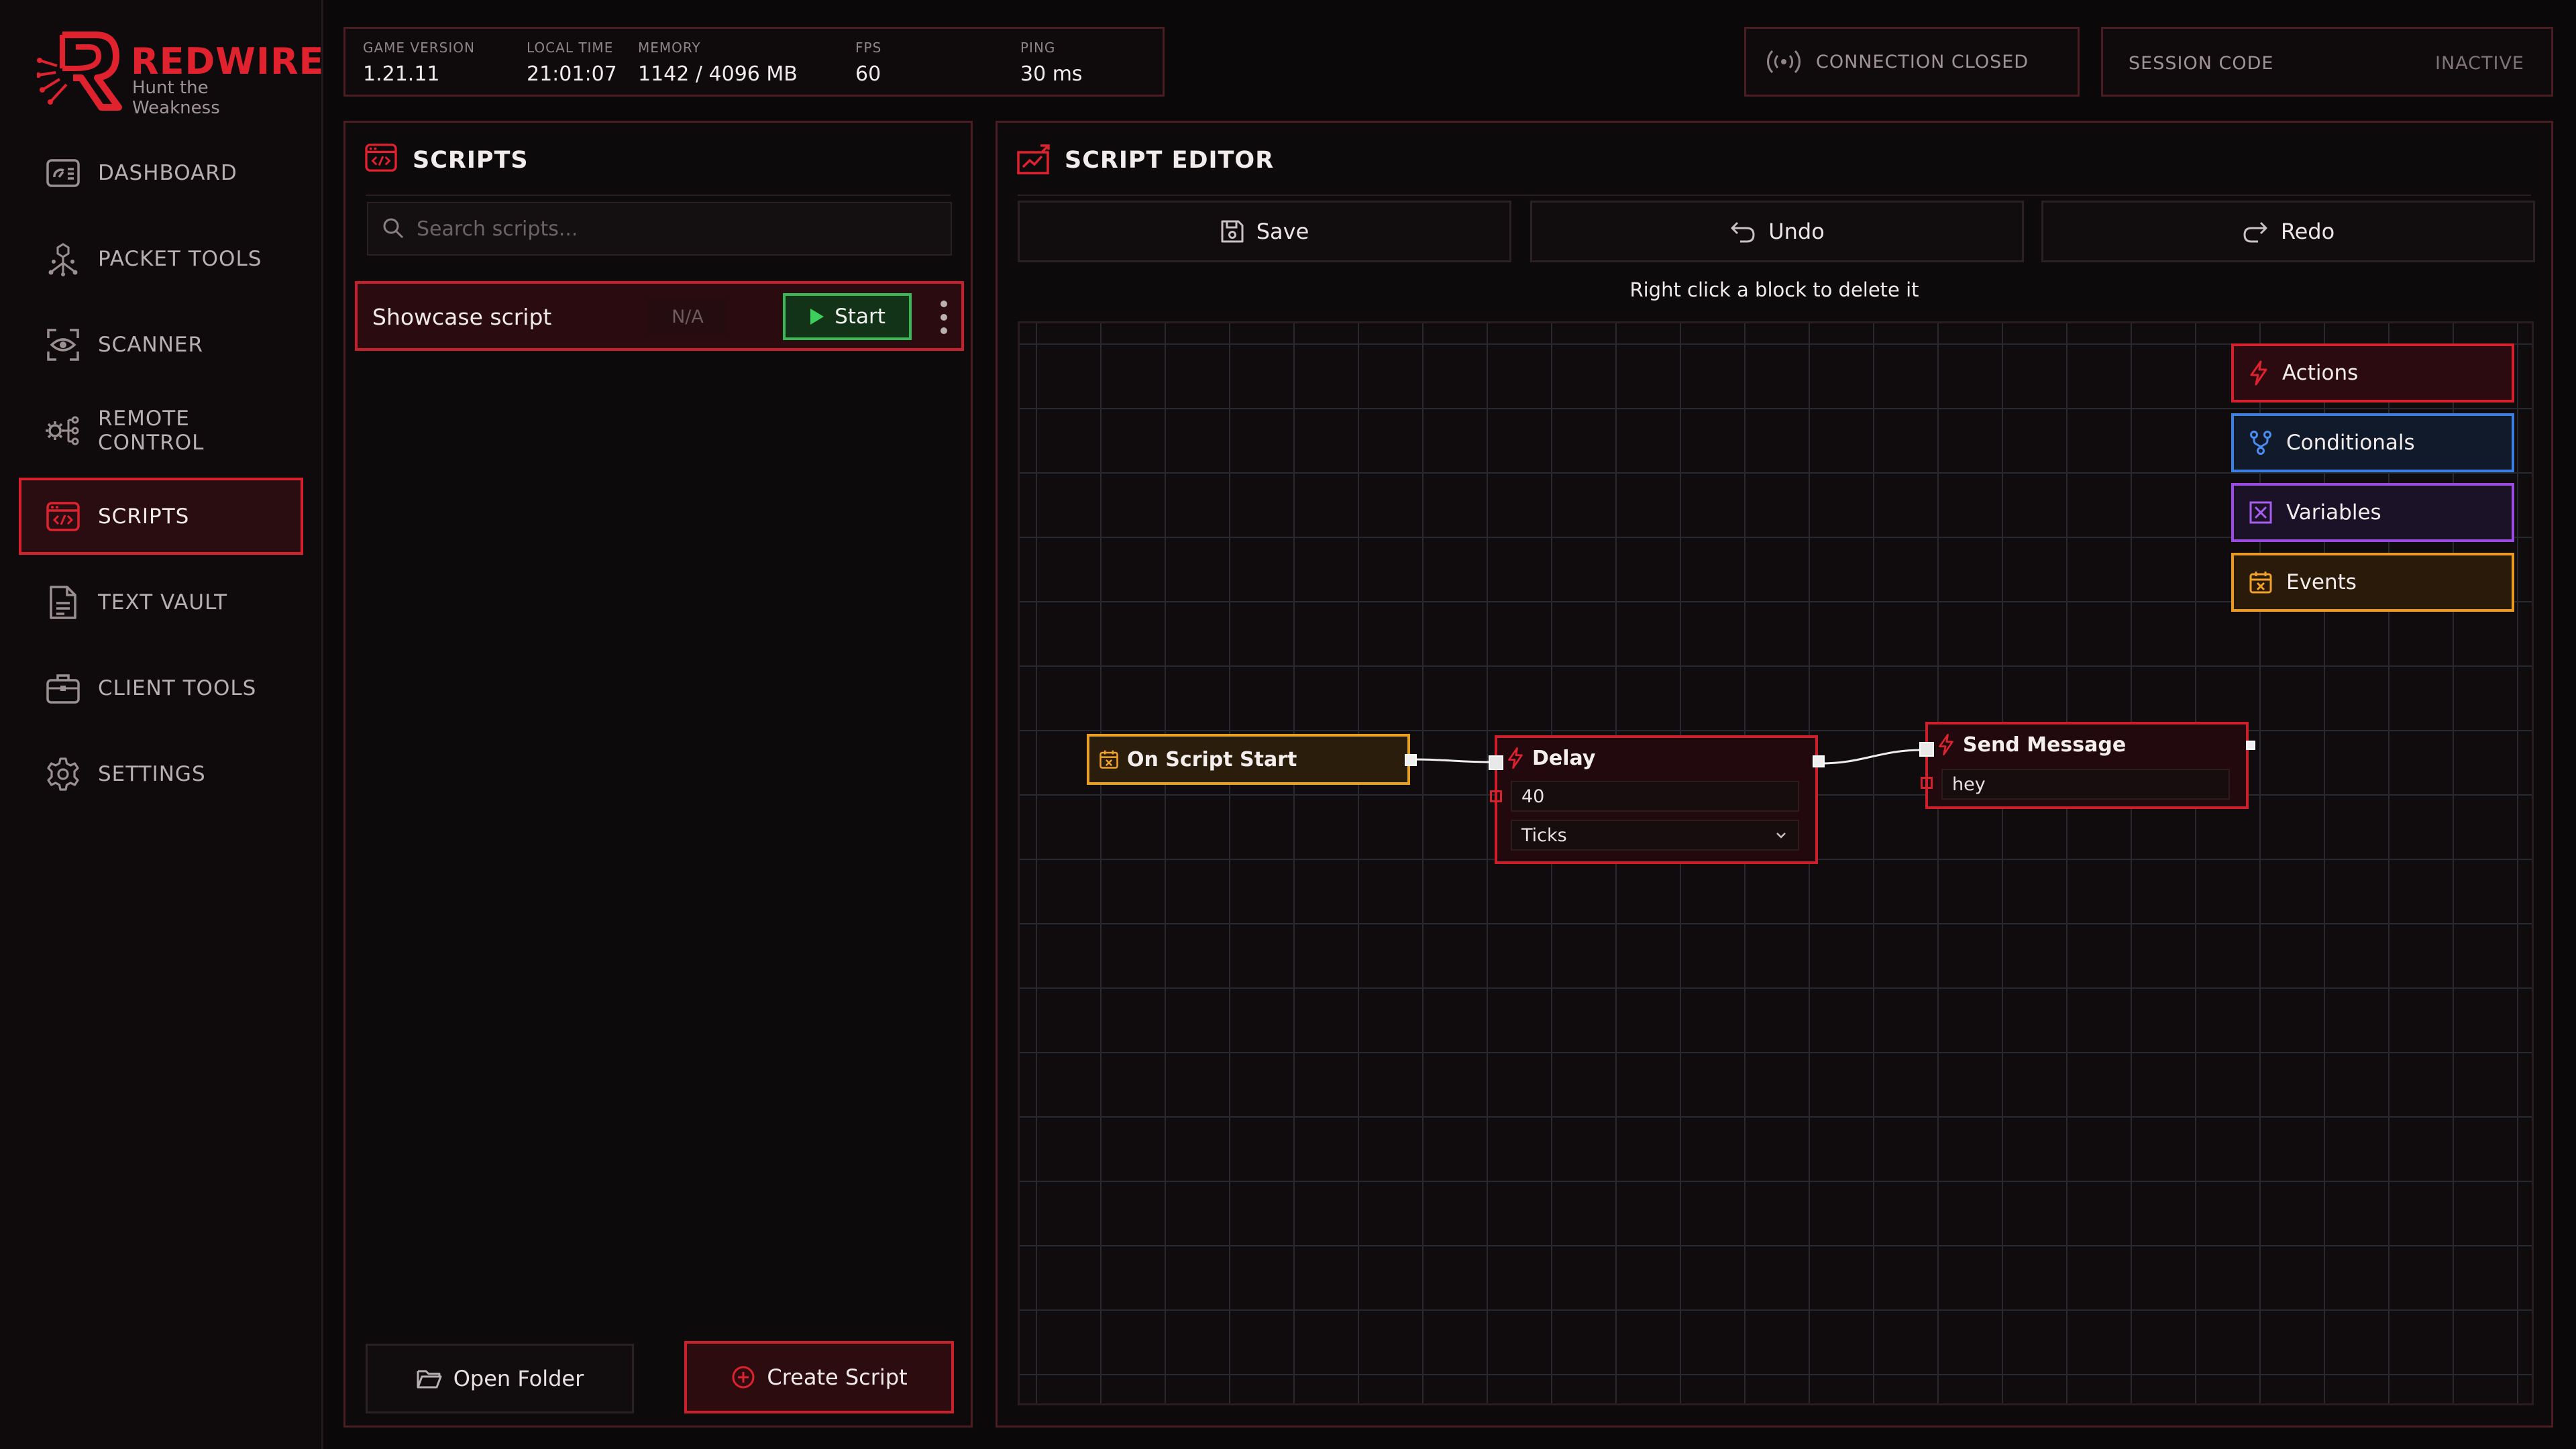 The image size is (2576, 1449). Describe the element at coordinates (2045, 745) in the screenshot. I see `node-title: Send Message` at that location.